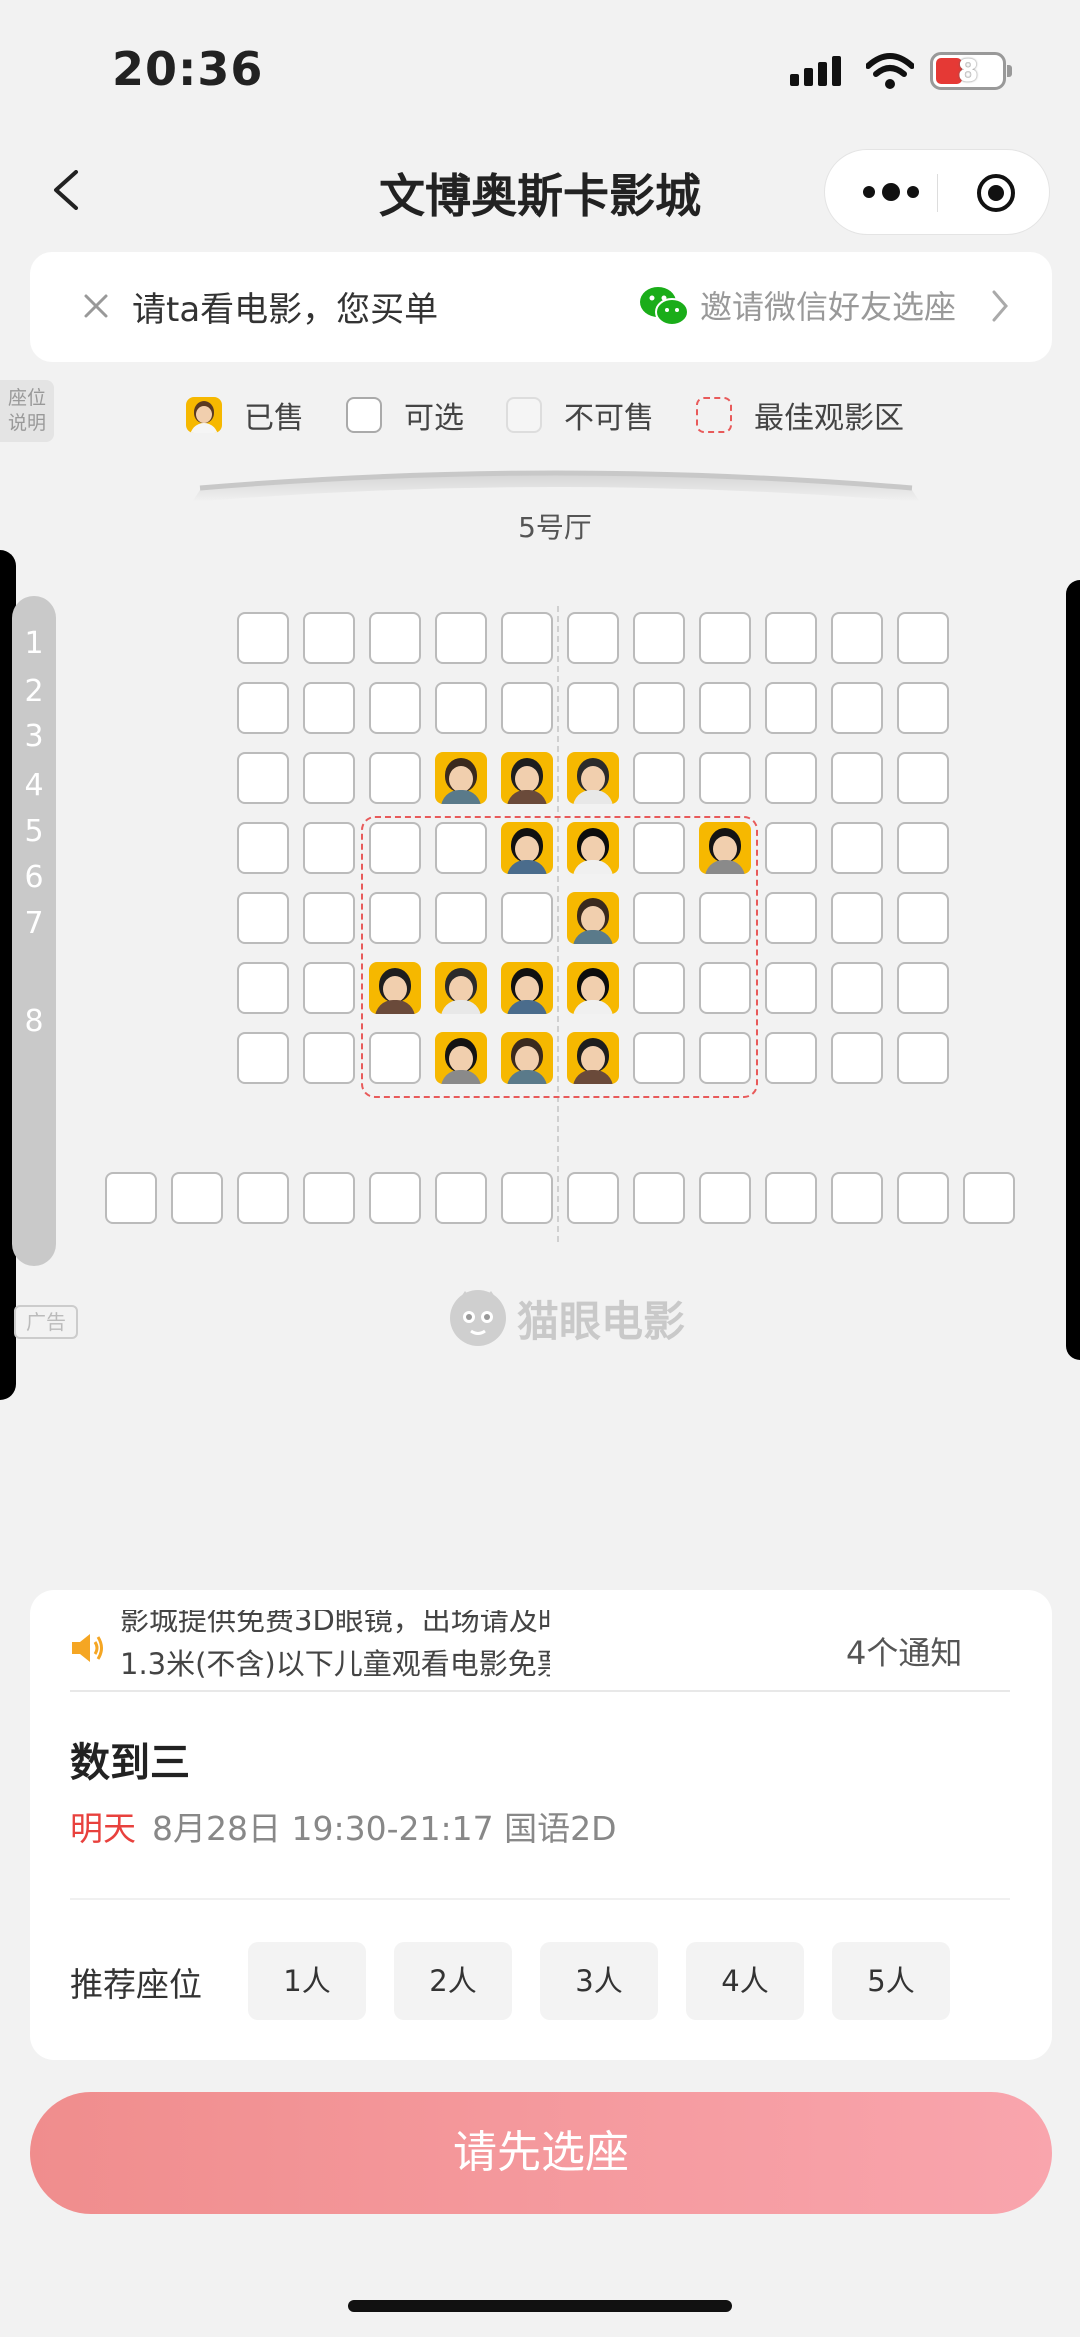  I want to click on recommend-1-button: 1人, so click(307, 1981).